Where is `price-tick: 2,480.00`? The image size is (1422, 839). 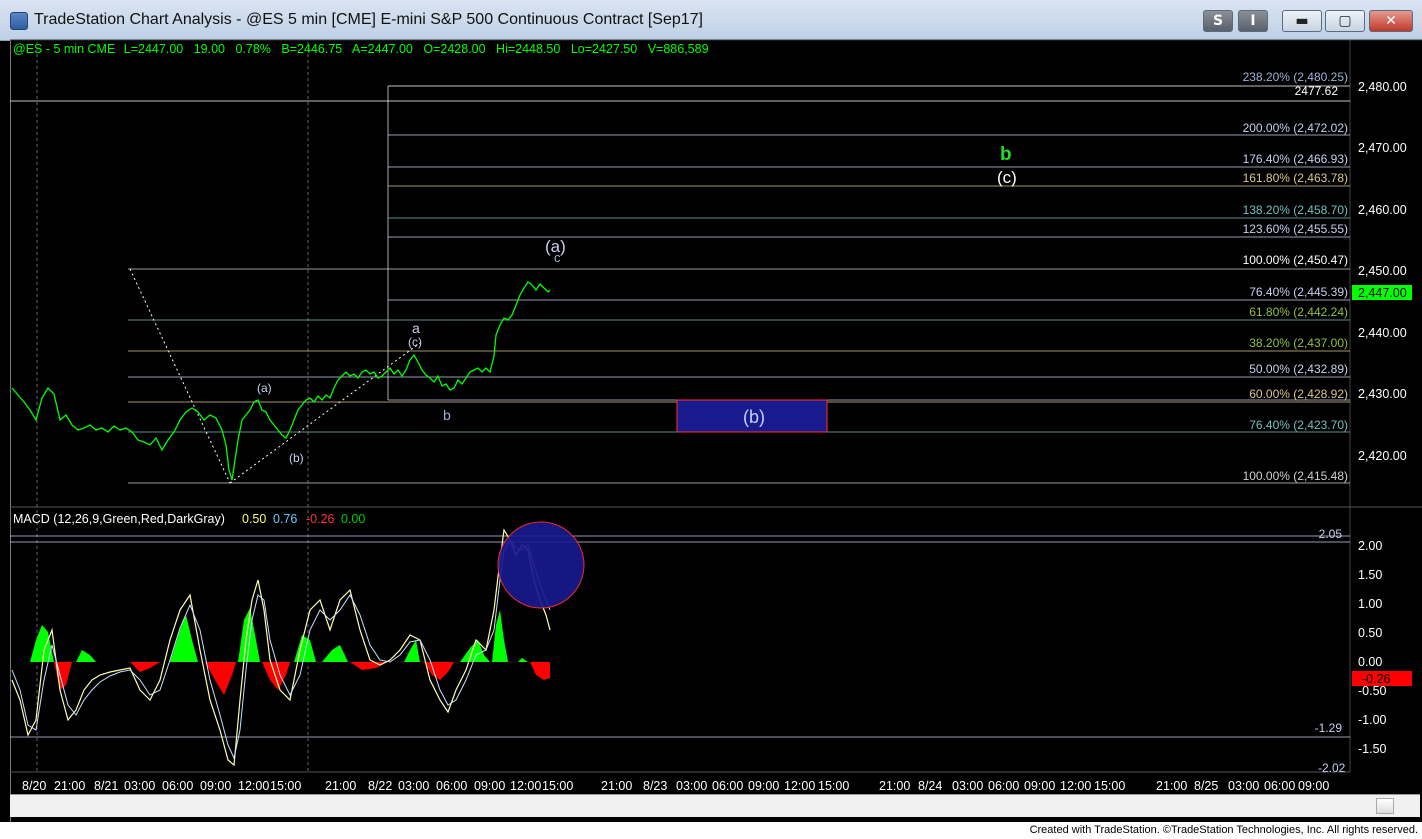 price-tick: 2,480.00 is located at coordinates (1382, 87).